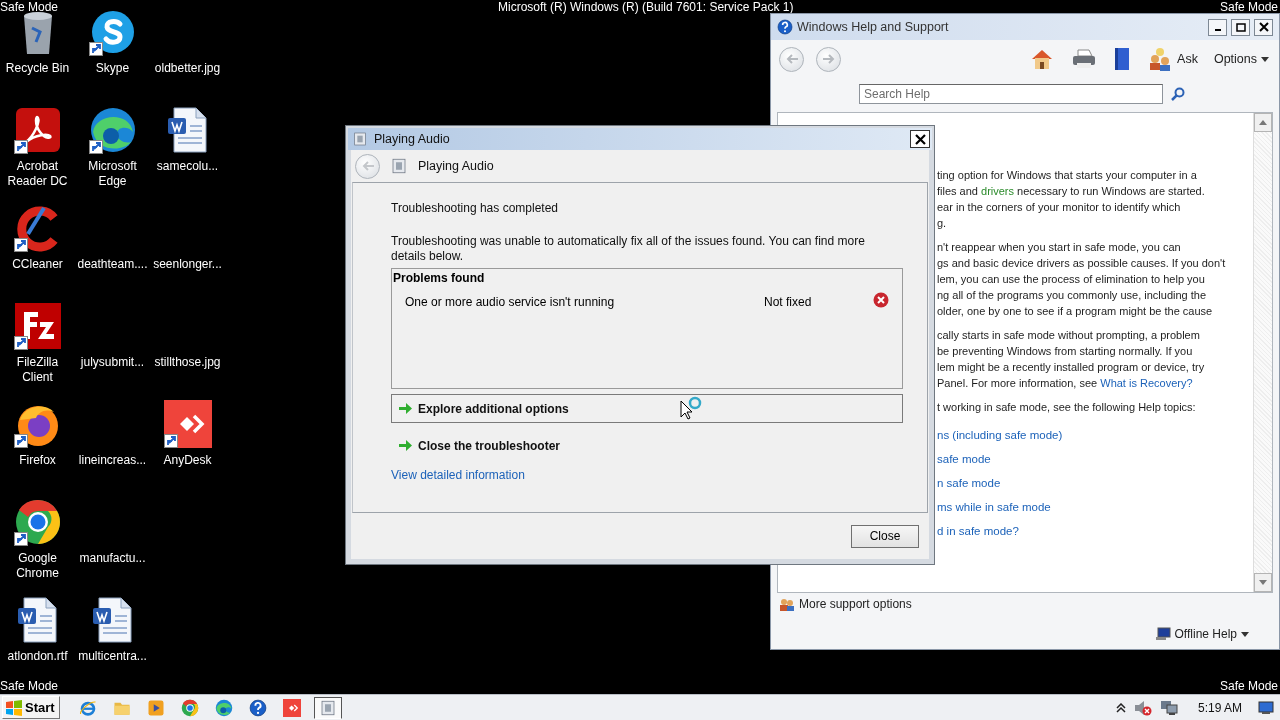  What do you see at coordinates (1095, 435) in the screenshot?
I see `help-topic-link: ns (including safe mode)` at bounding box center [1095, 435].